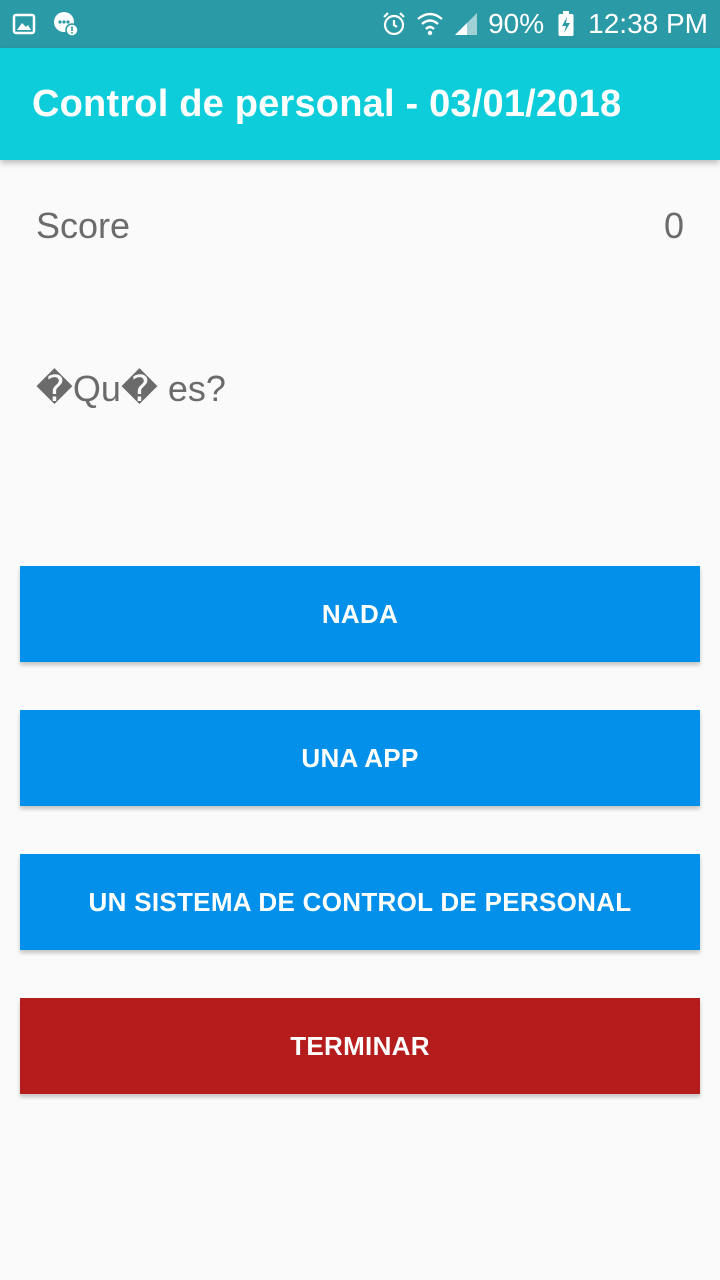  I want to click on battery-percent: 90%, so click(516, 23).